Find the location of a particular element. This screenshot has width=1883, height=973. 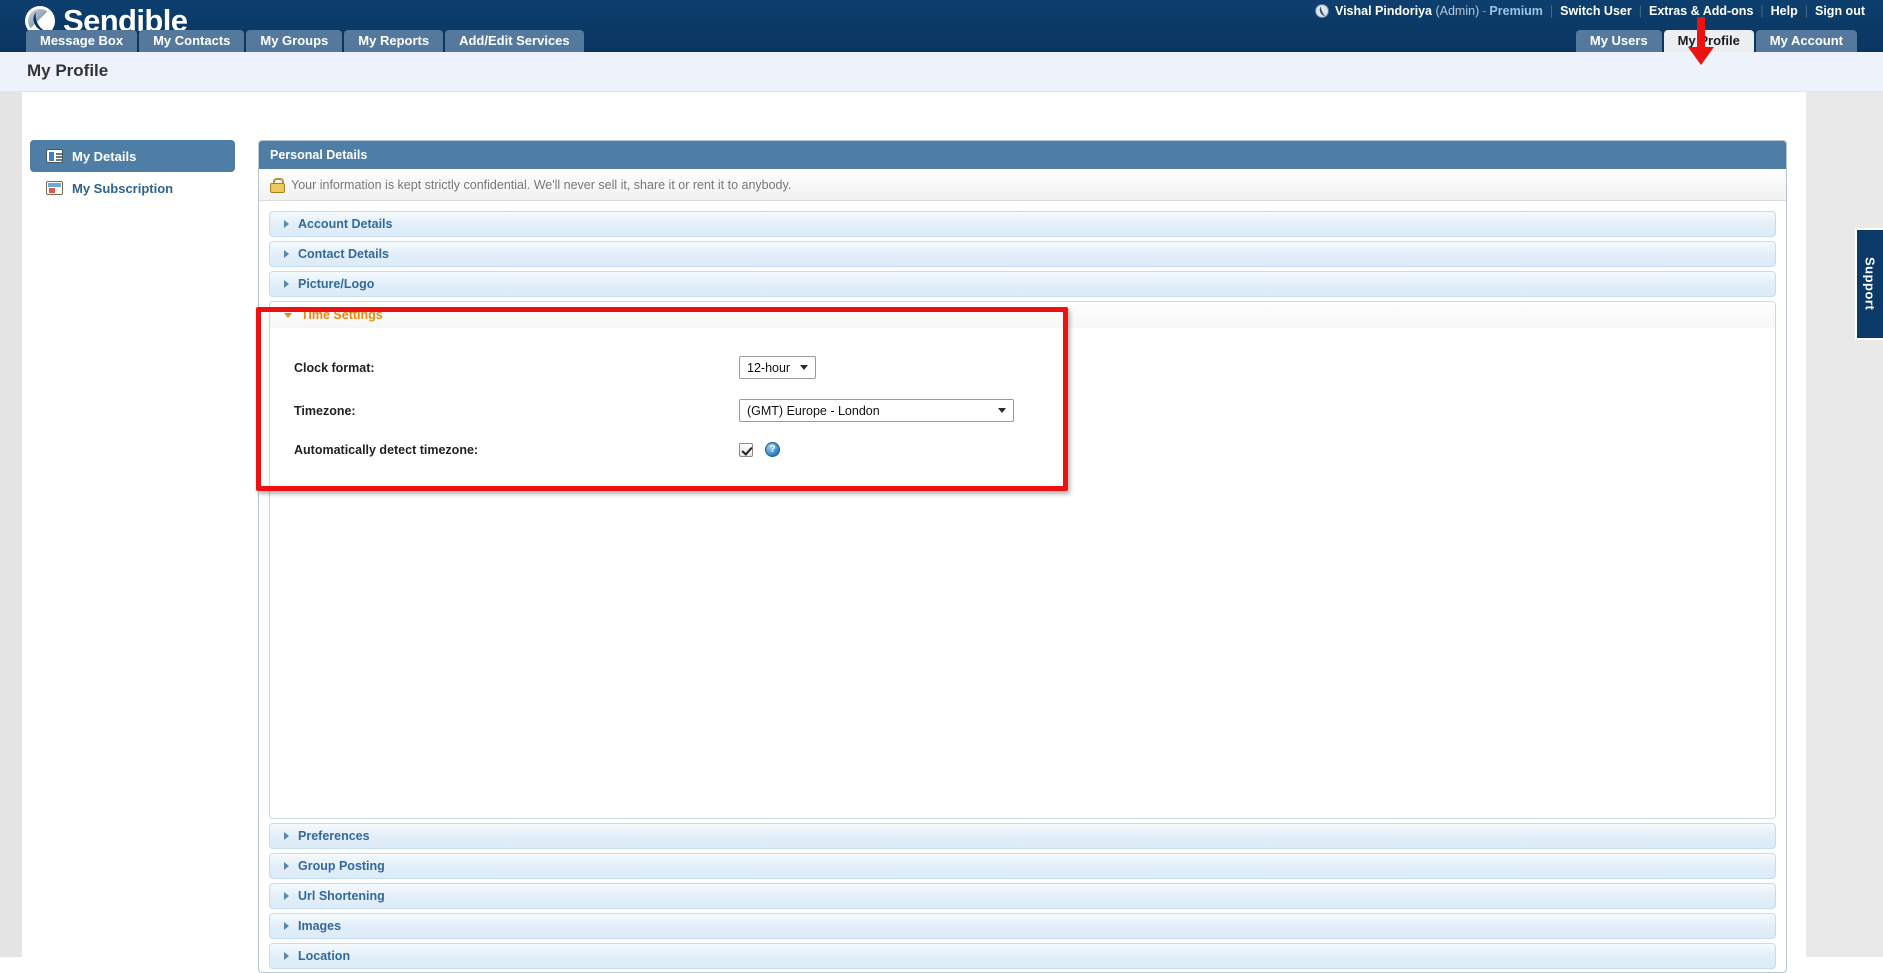

tab-my-reports: My Reports is located at coordinates (393, 41).